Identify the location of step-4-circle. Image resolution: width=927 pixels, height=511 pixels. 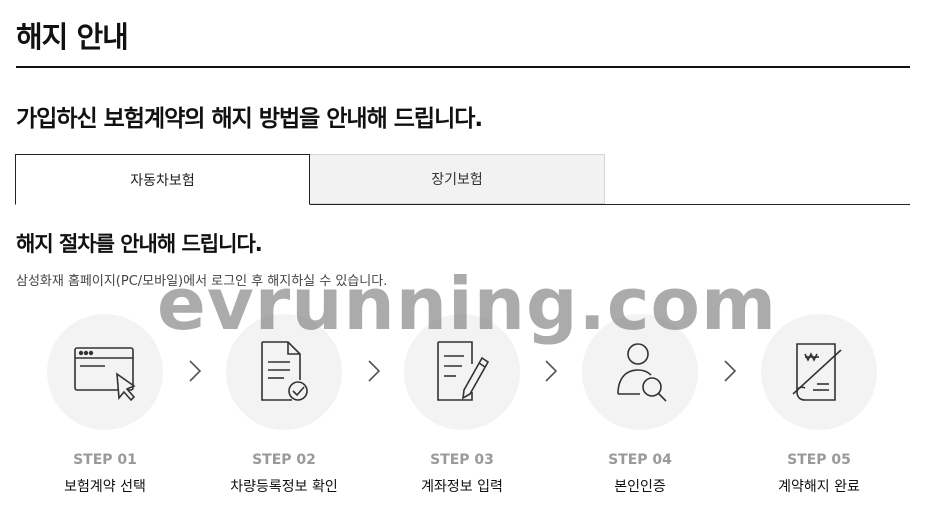
(640, 372).